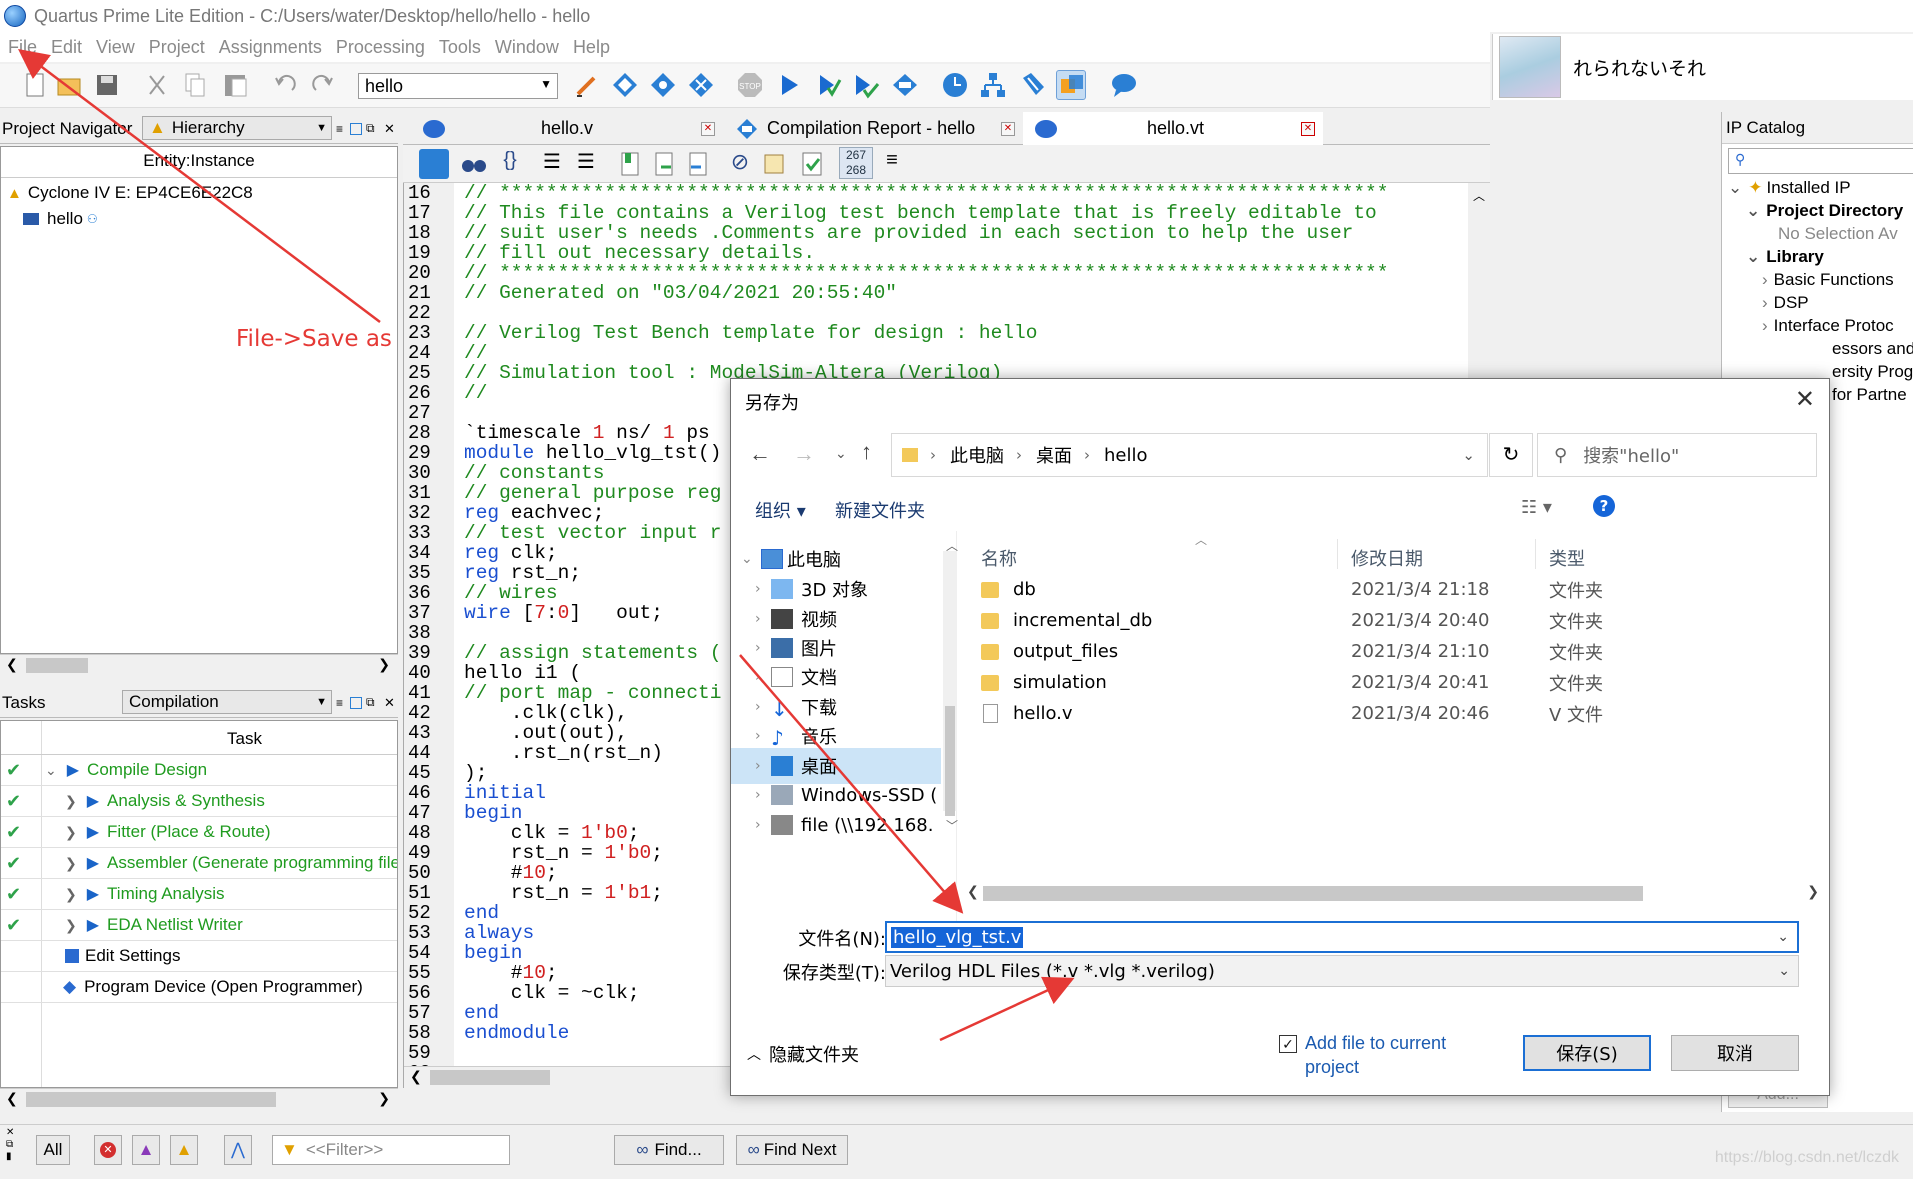 The height and width of the screenshot is (1179, 1913). Describe the element at coordinates (527, 47) in the screenshot. I see `menu-window: Window` at that location.